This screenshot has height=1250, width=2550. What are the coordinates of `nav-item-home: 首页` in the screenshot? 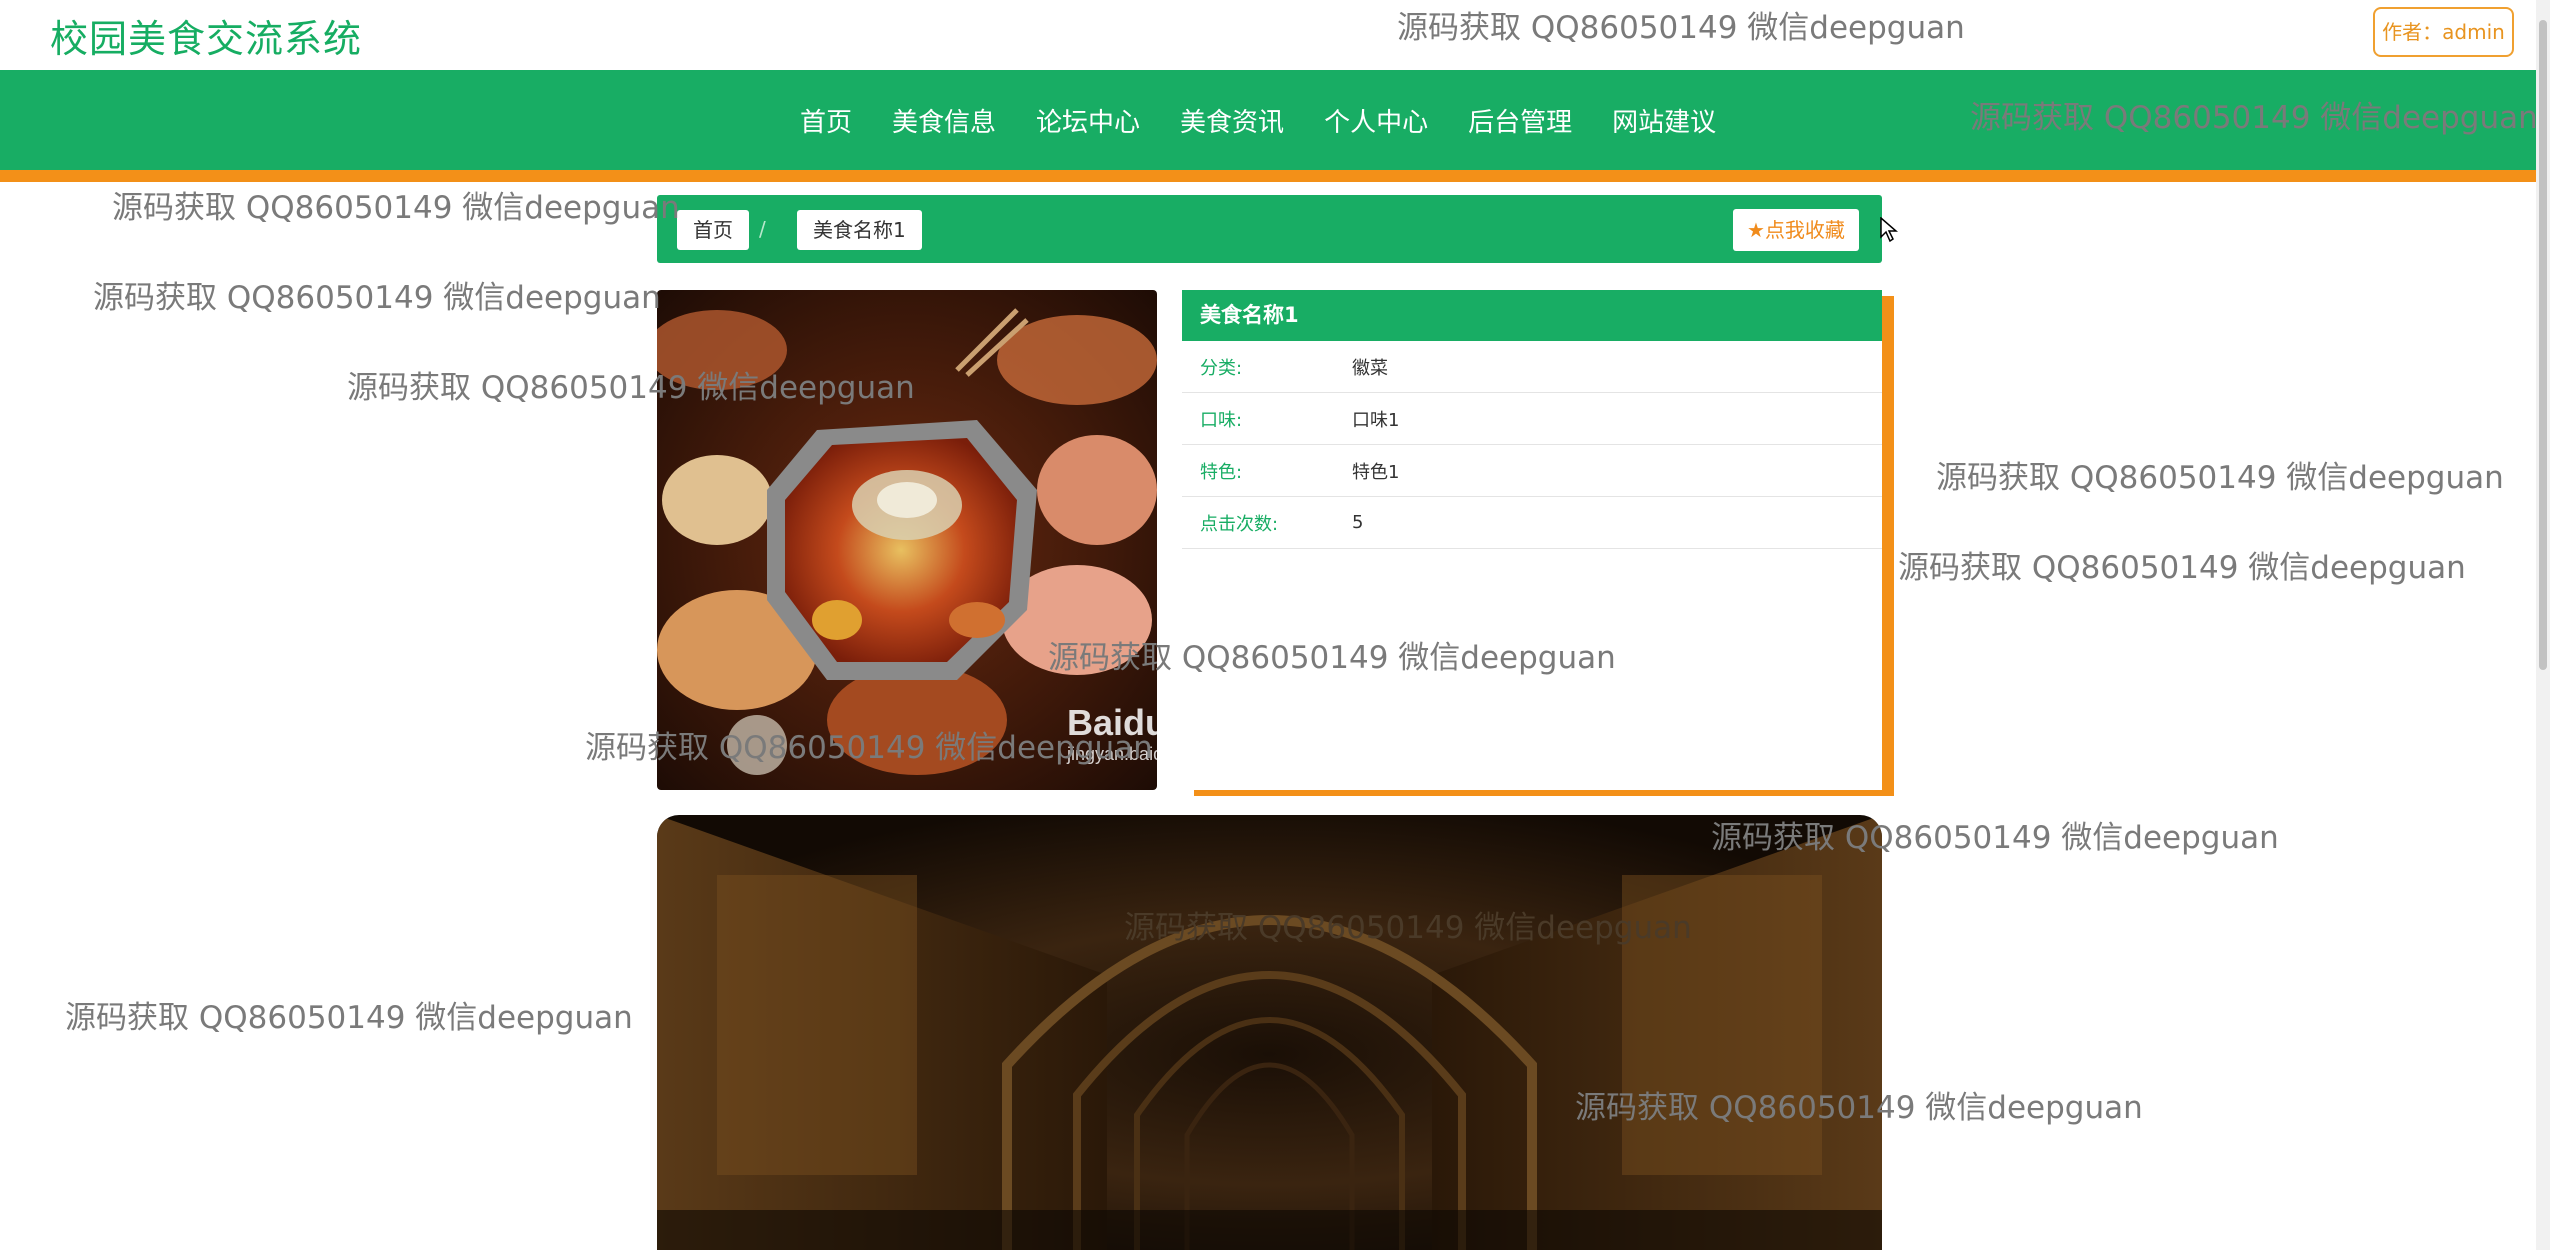 It's located at (826, 120).